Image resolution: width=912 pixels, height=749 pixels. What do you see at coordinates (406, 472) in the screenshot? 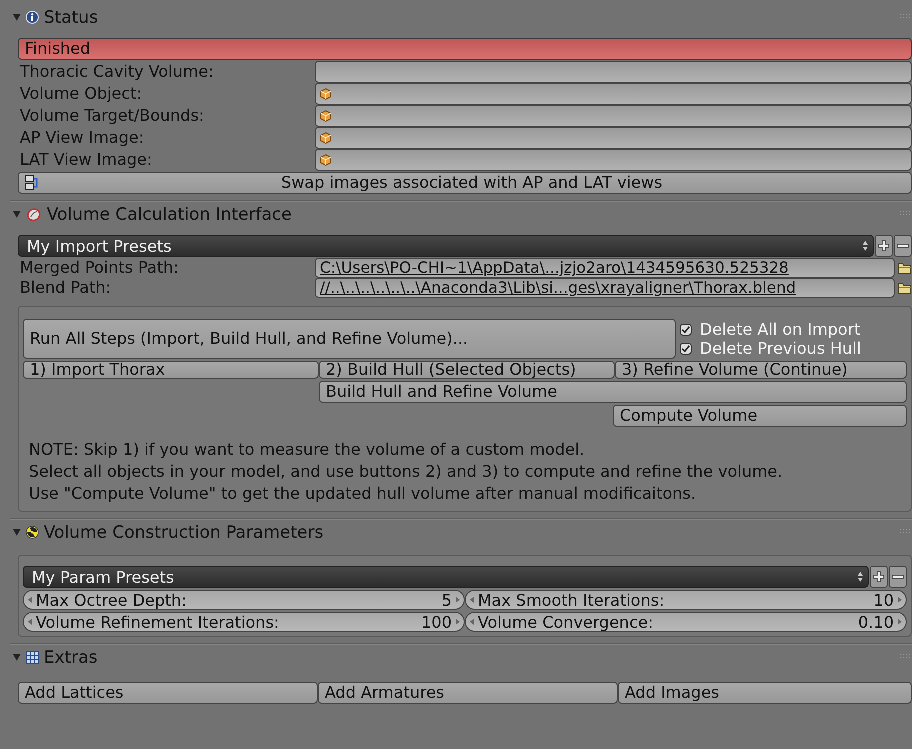
I see `note-text: Select all objects in your model, and use buttons 2) and 3) to compute and refine the volume.` at bounding box center [406, 472].